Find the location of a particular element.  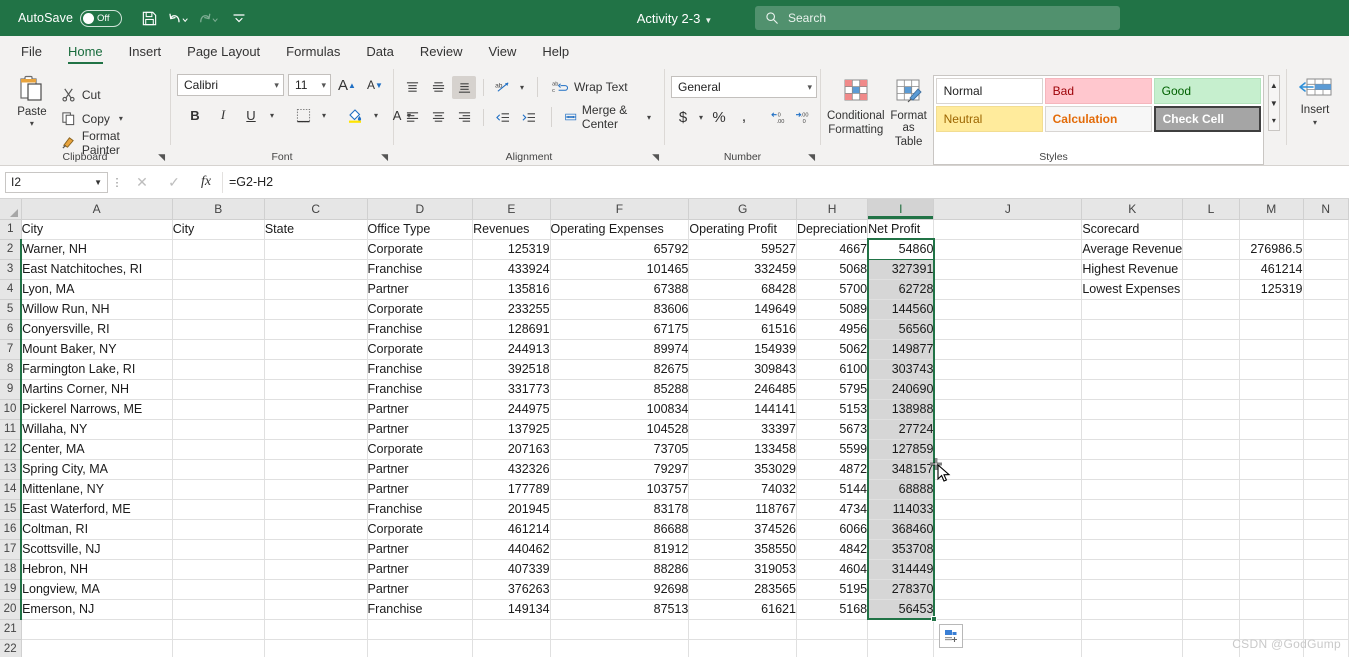

row-header-20: 20 is located at coordinates (11, 609).